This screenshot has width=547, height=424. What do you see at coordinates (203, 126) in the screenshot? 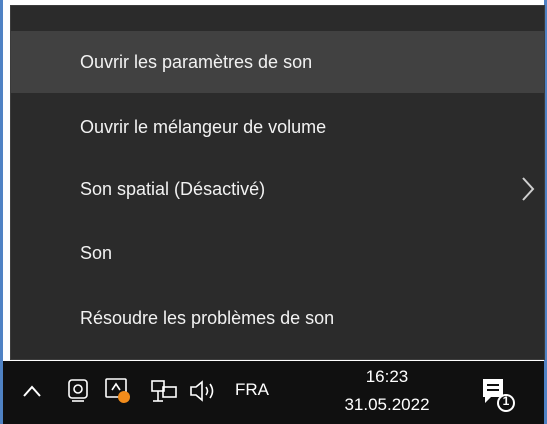
I see `menu-item-label: Ouvrir le mélangeur de volume` at bounding box center [203, 126].